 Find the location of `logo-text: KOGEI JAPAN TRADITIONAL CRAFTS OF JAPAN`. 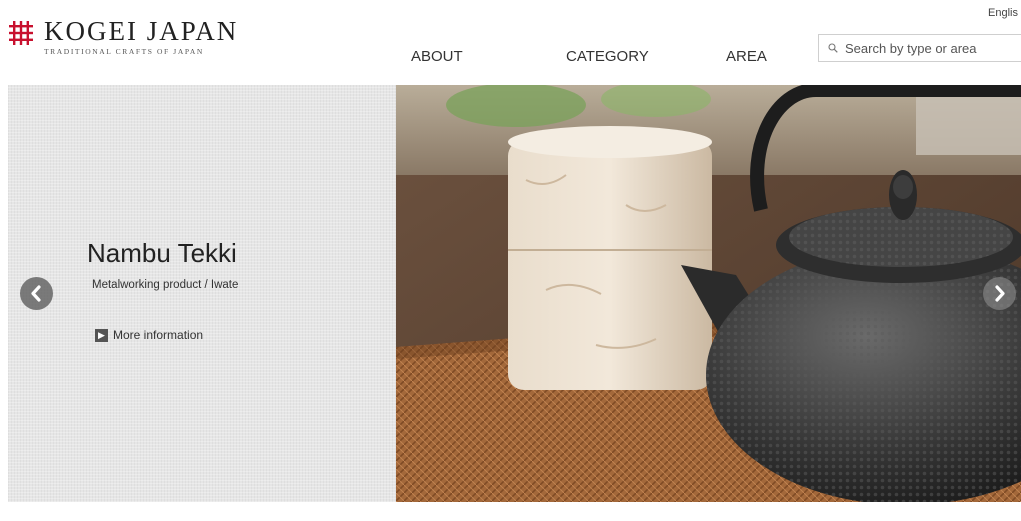

logo-text: KOGEI JAPAN TRADITIONAL CRAFTS OF JAPAN is located at coordinates (141, 36).